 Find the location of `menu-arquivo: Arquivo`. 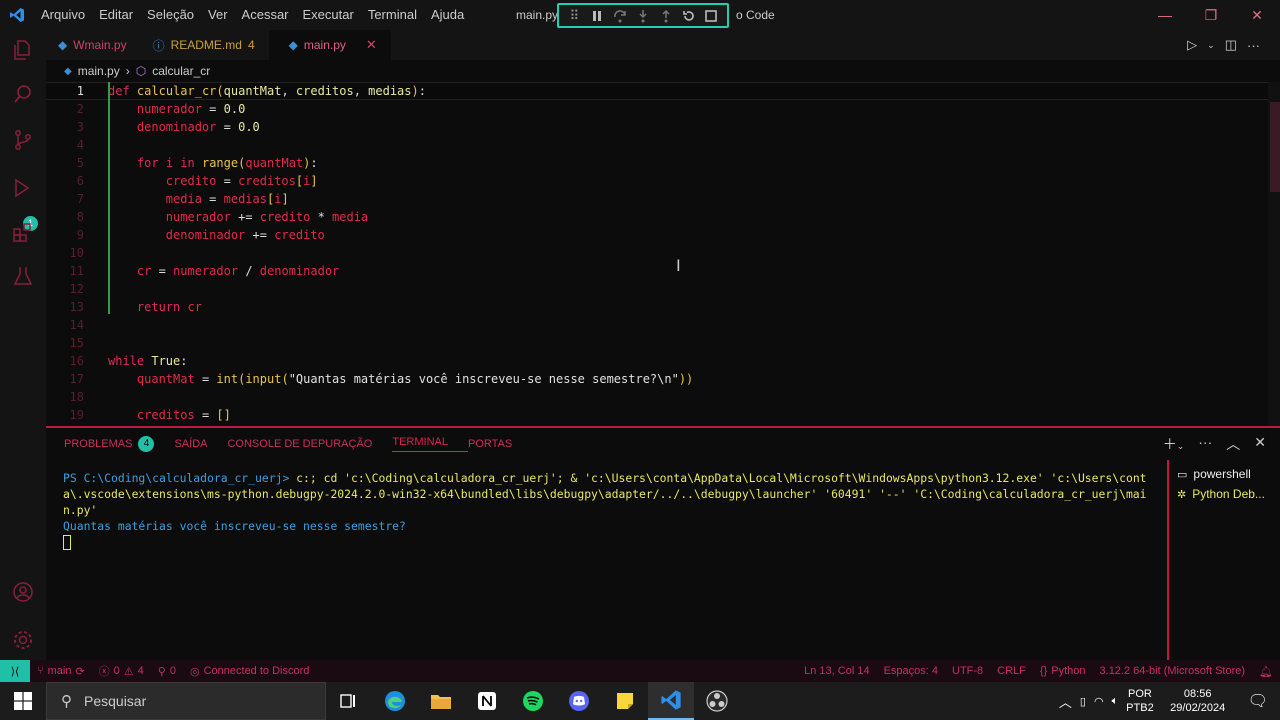

menu-arquivo: Arquivo is located at coordinates (63, 15).